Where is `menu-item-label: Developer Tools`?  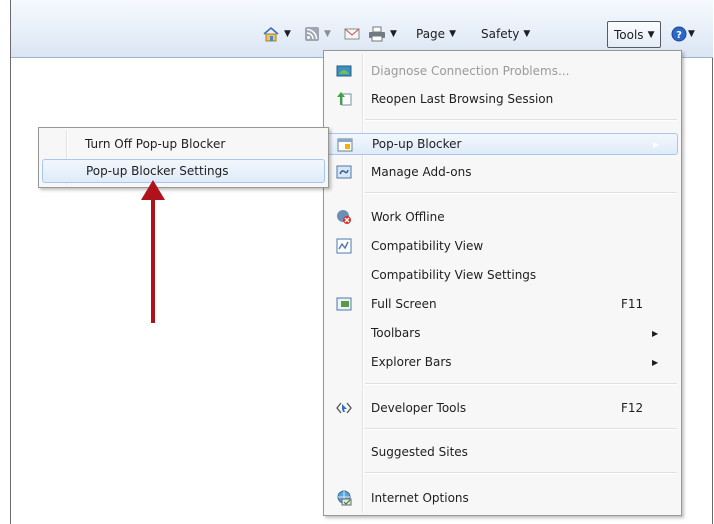
menu-item-label: Developer Tools is located at coordinates (419, 408).